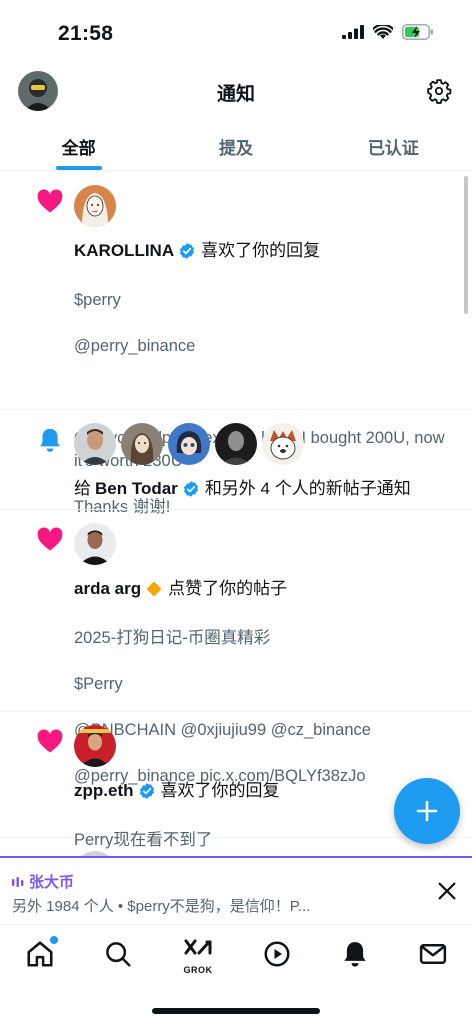 This screenshot has width=472, height=1024. What do you see at coordinates (98, 684) in the screenshot?
I see `body-line: $Perry` at bounding box center [98, 684].